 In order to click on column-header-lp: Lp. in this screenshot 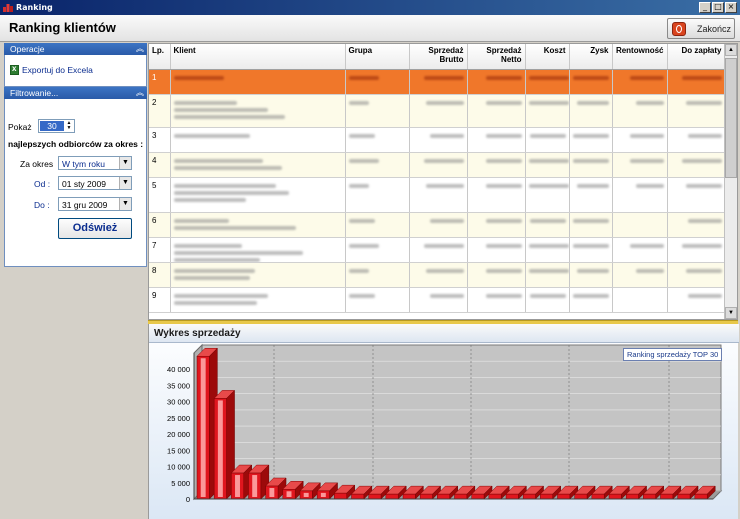, I will do `click(160, 57)`.